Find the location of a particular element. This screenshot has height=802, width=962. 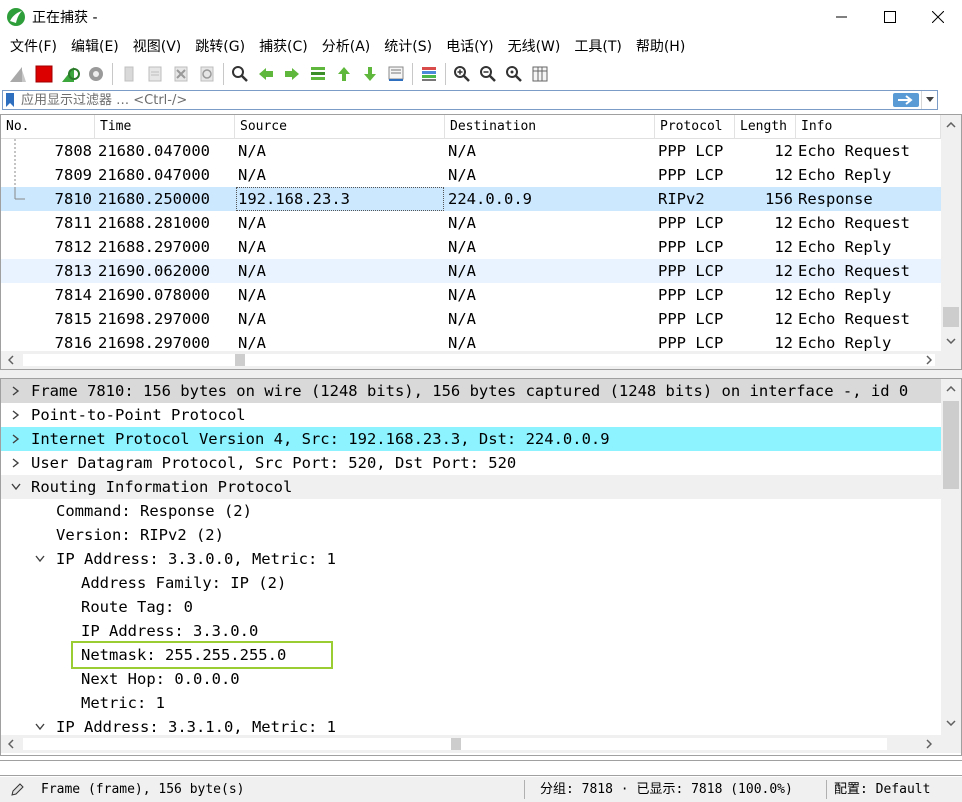

menu-item: 统计(S) is located at coordinates (408, 47).